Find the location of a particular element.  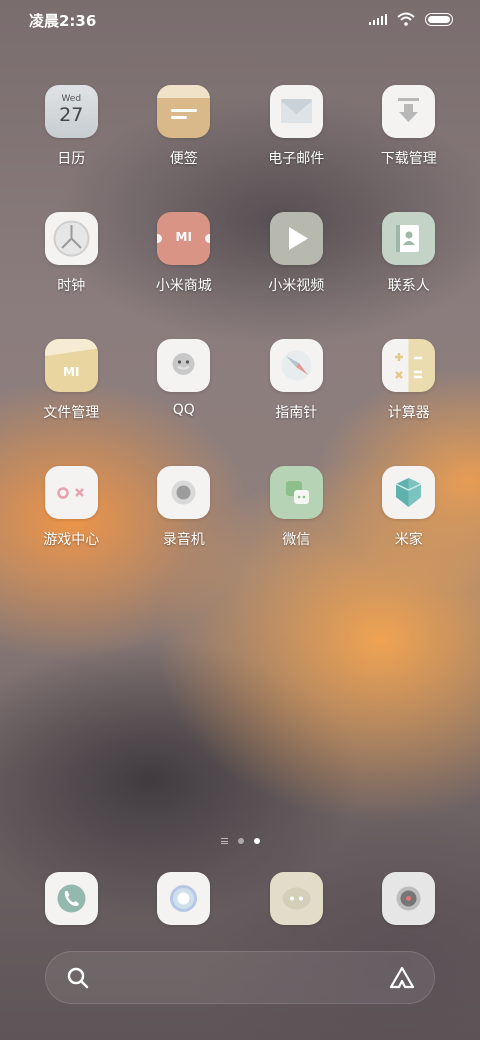

app-label: 计算器 is located at coordinates (408, 413).